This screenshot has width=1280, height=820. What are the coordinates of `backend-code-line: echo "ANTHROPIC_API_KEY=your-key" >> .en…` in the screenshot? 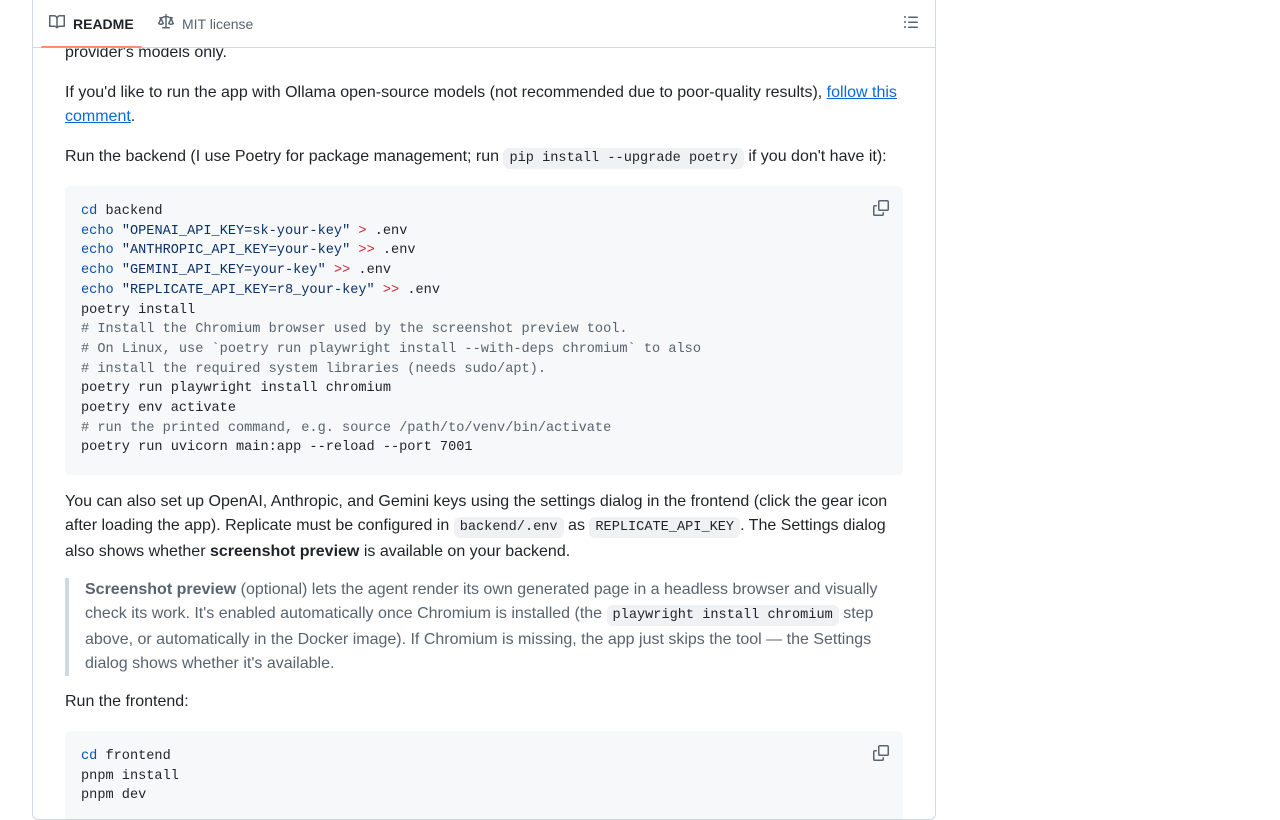 It's located at (248, 251).